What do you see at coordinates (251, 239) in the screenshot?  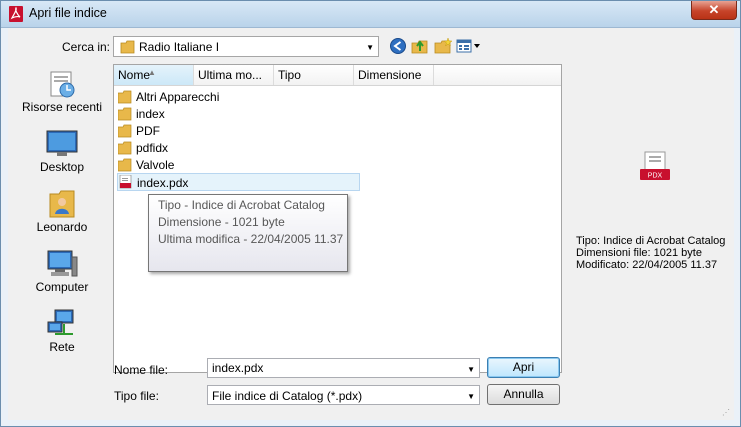 I see `tooltip-modified: Ultima modifica - 22/04/2005 11.37` at bounding box center [251, 239].